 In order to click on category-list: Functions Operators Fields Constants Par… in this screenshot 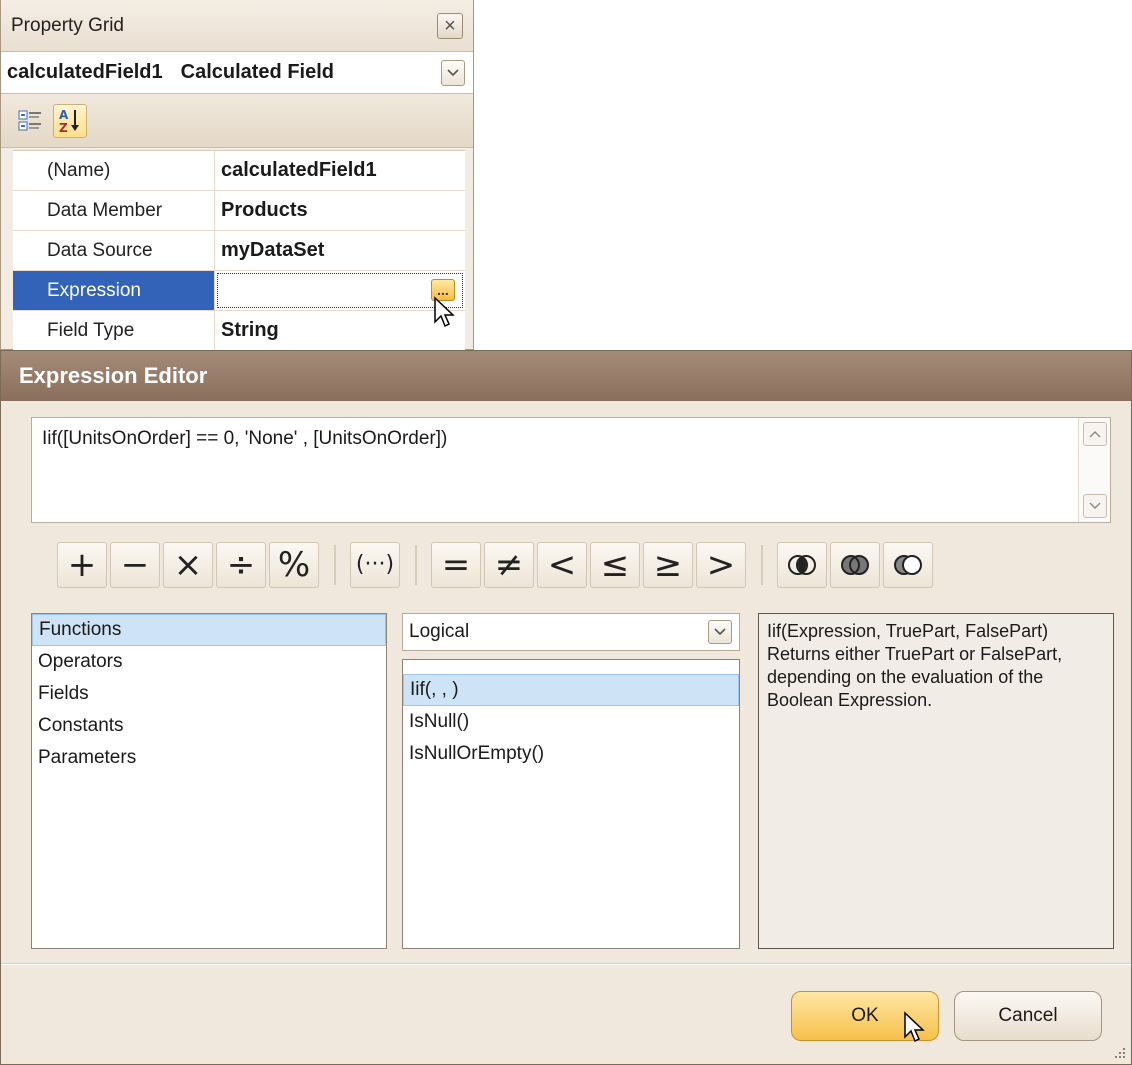, I will do `click(209, 781)`.